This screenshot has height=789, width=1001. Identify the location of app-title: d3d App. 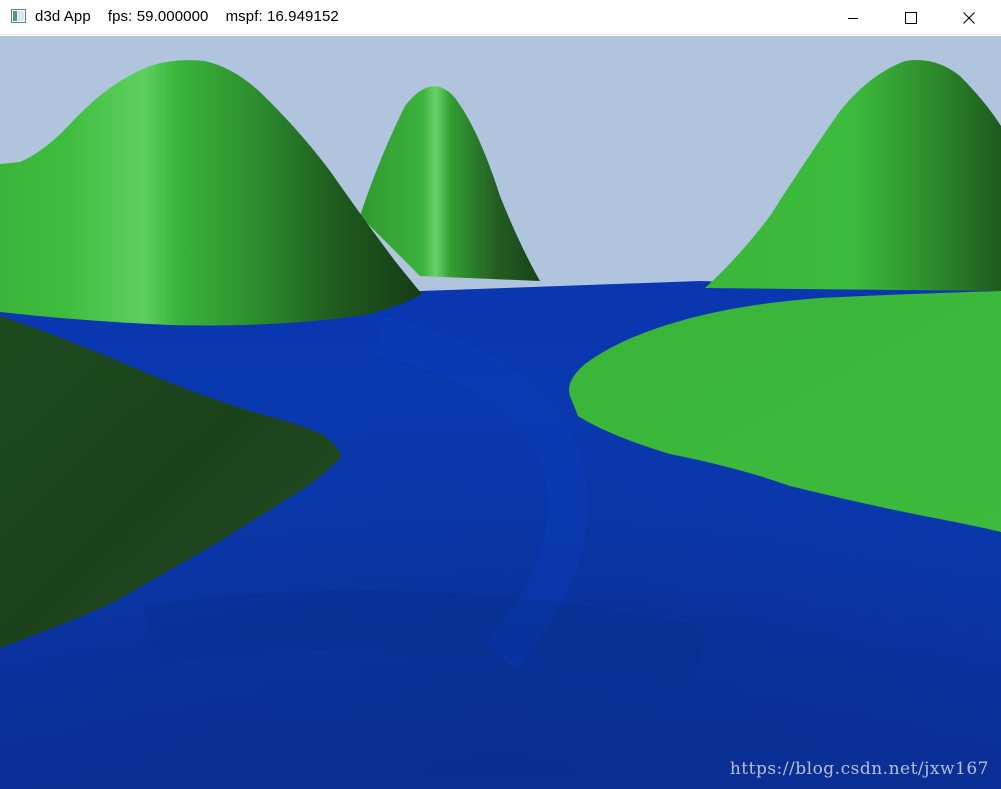
(63, 16).